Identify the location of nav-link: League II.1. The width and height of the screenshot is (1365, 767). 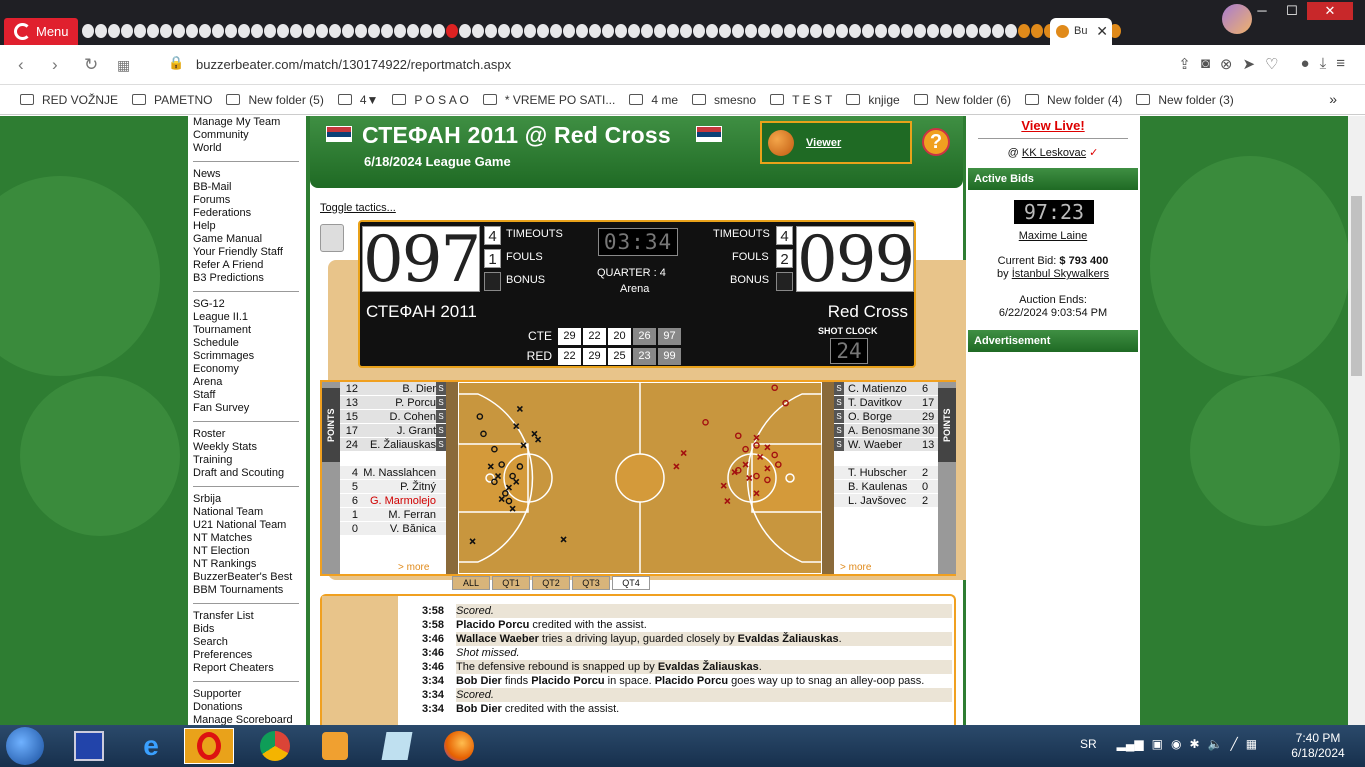
(246, 317).